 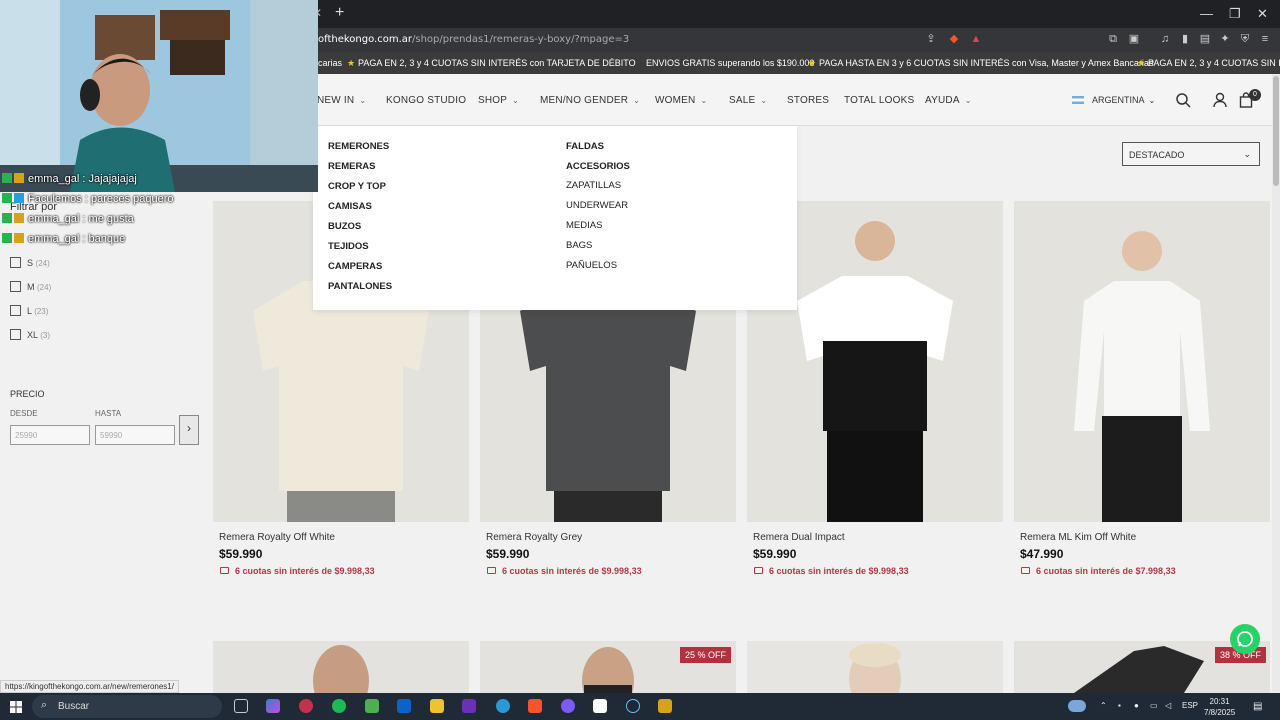 What do you see at coordinates (748, 100) in the screenshot?
I see `nav-sale: SALE ⌄` at bounding box center [748, 100].